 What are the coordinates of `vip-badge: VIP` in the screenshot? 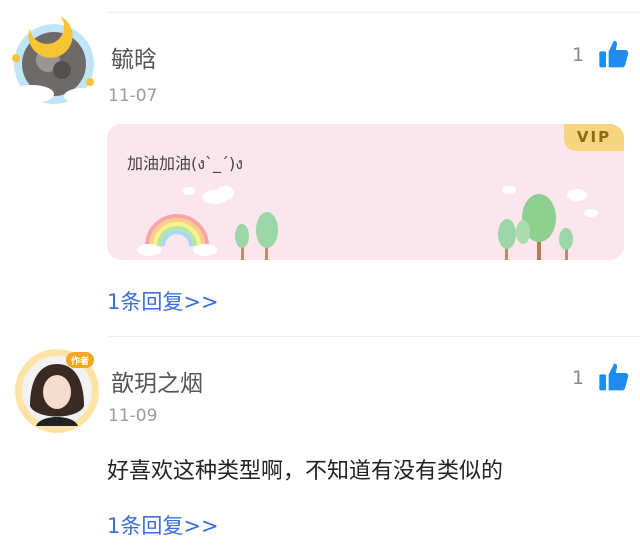 It's located at (594, 137).